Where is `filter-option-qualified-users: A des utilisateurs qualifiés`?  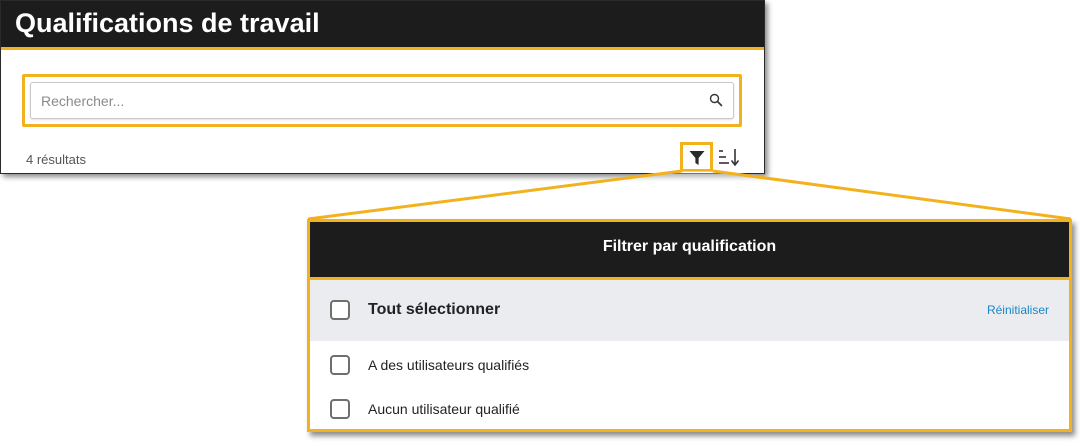
filter-option-qualified-users: A des utilisateurs qualifiés is located at coordinates (689, 366).